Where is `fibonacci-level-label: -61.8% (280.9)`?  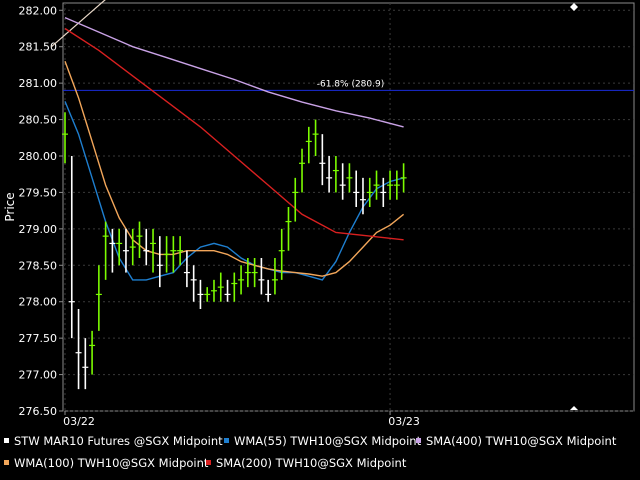 fibonacci-level-label: -61.8% (280.9) is located at coordinates (351, 84).